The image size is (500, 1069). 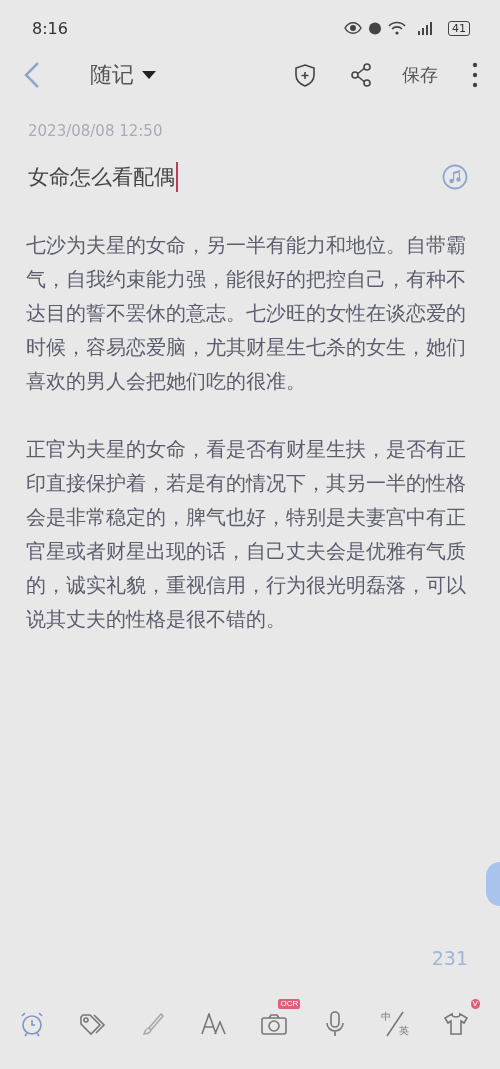 What do you see at coordinates (353, 28) in the screenshot?
I see `eye-icon` at bounding box center [353, 28].